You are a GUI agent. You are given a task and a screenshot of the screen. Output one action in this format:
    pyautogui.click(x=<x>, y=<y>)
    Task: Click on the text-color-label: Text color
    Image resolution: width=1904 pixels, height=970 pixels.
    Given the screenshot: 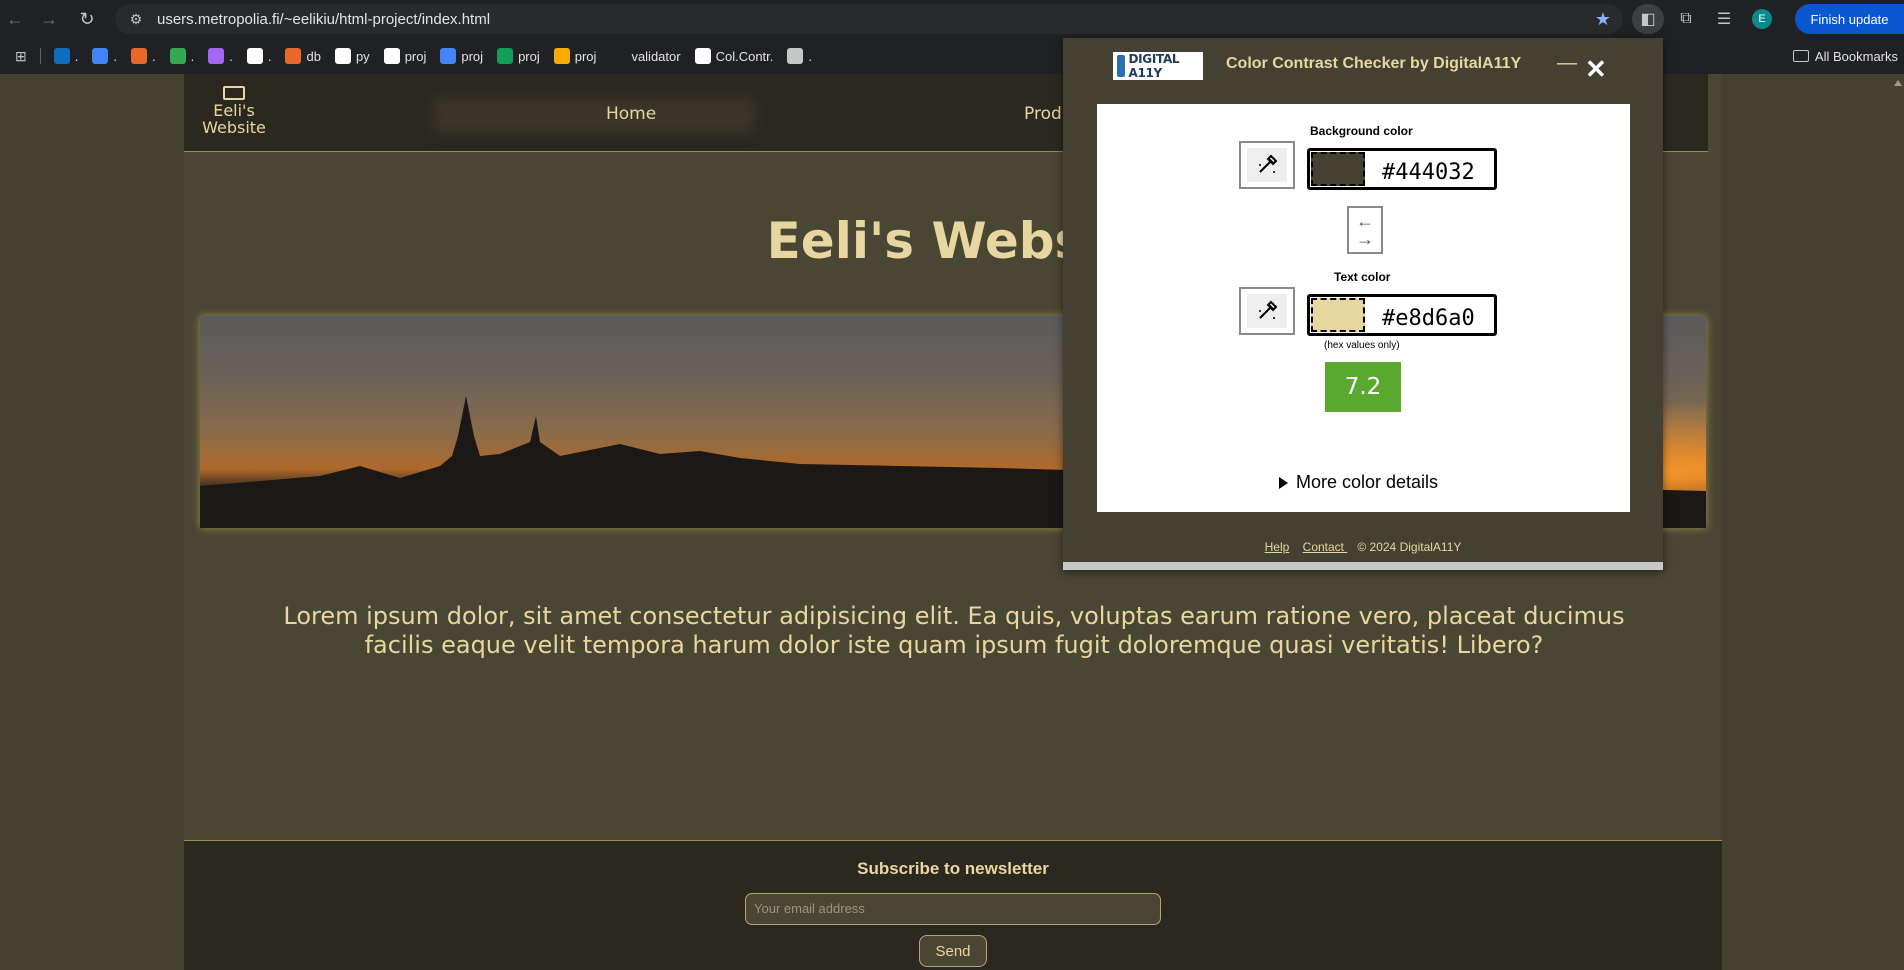 What is the action you would take?
    pyautogui.click(x=1362, y=277)
    